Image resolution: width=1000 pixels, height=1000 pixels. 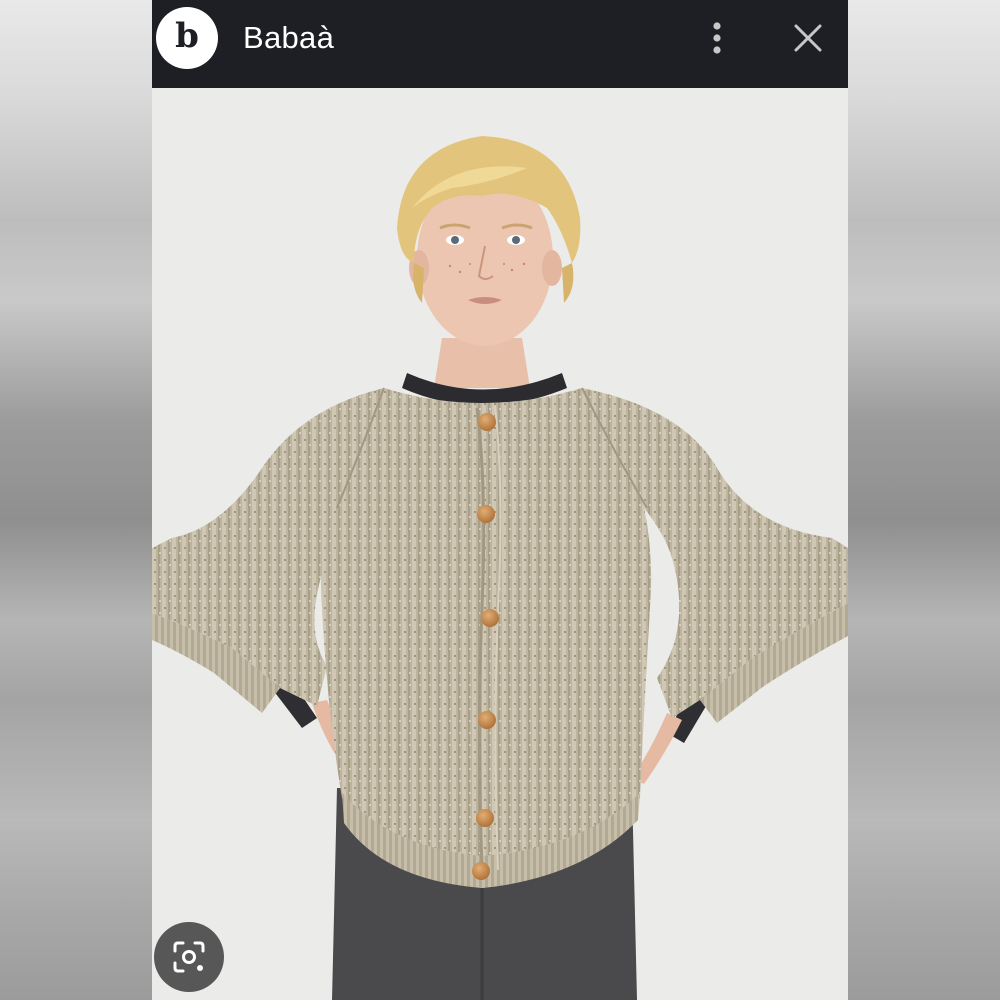 I want to click on brand-logo: b, so click(x=187, y=38).